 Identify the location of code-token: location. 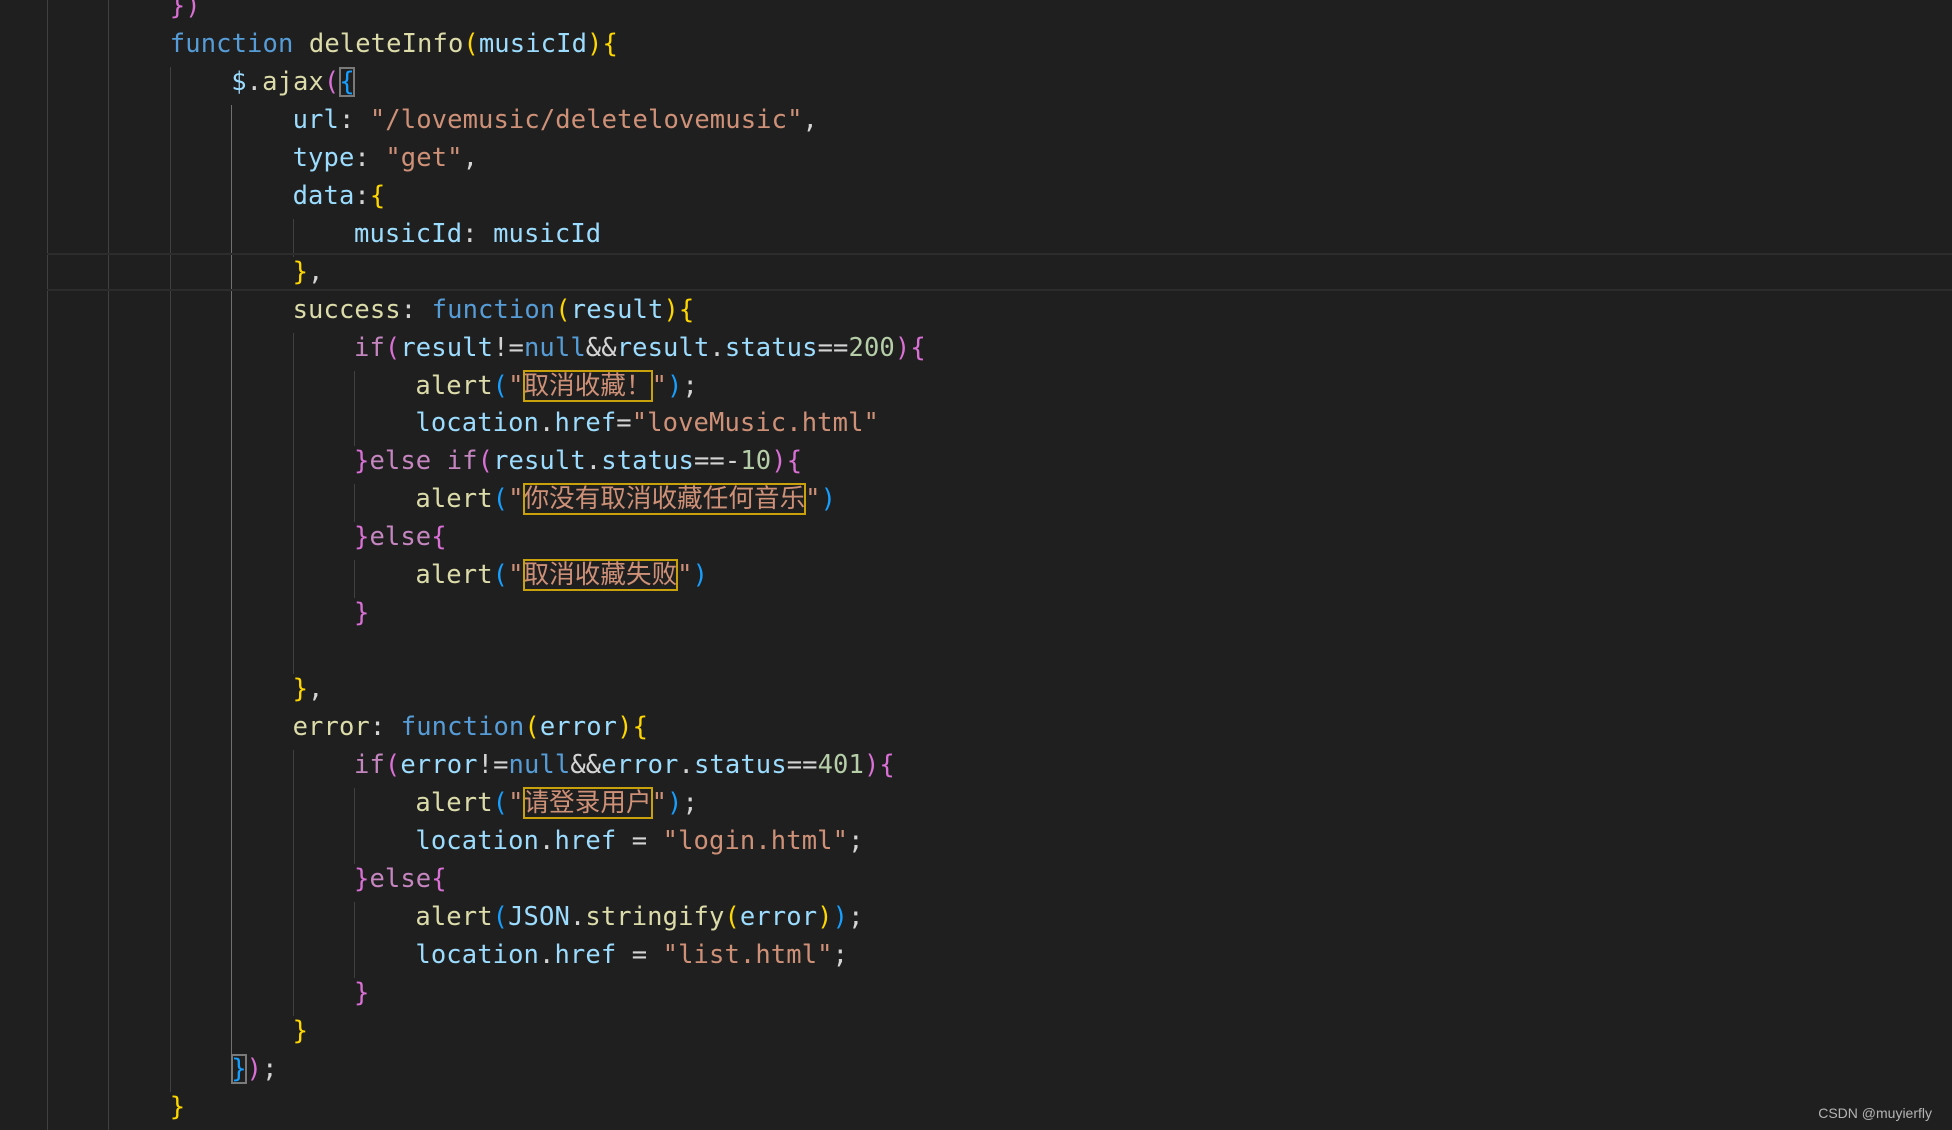
(477, 840).